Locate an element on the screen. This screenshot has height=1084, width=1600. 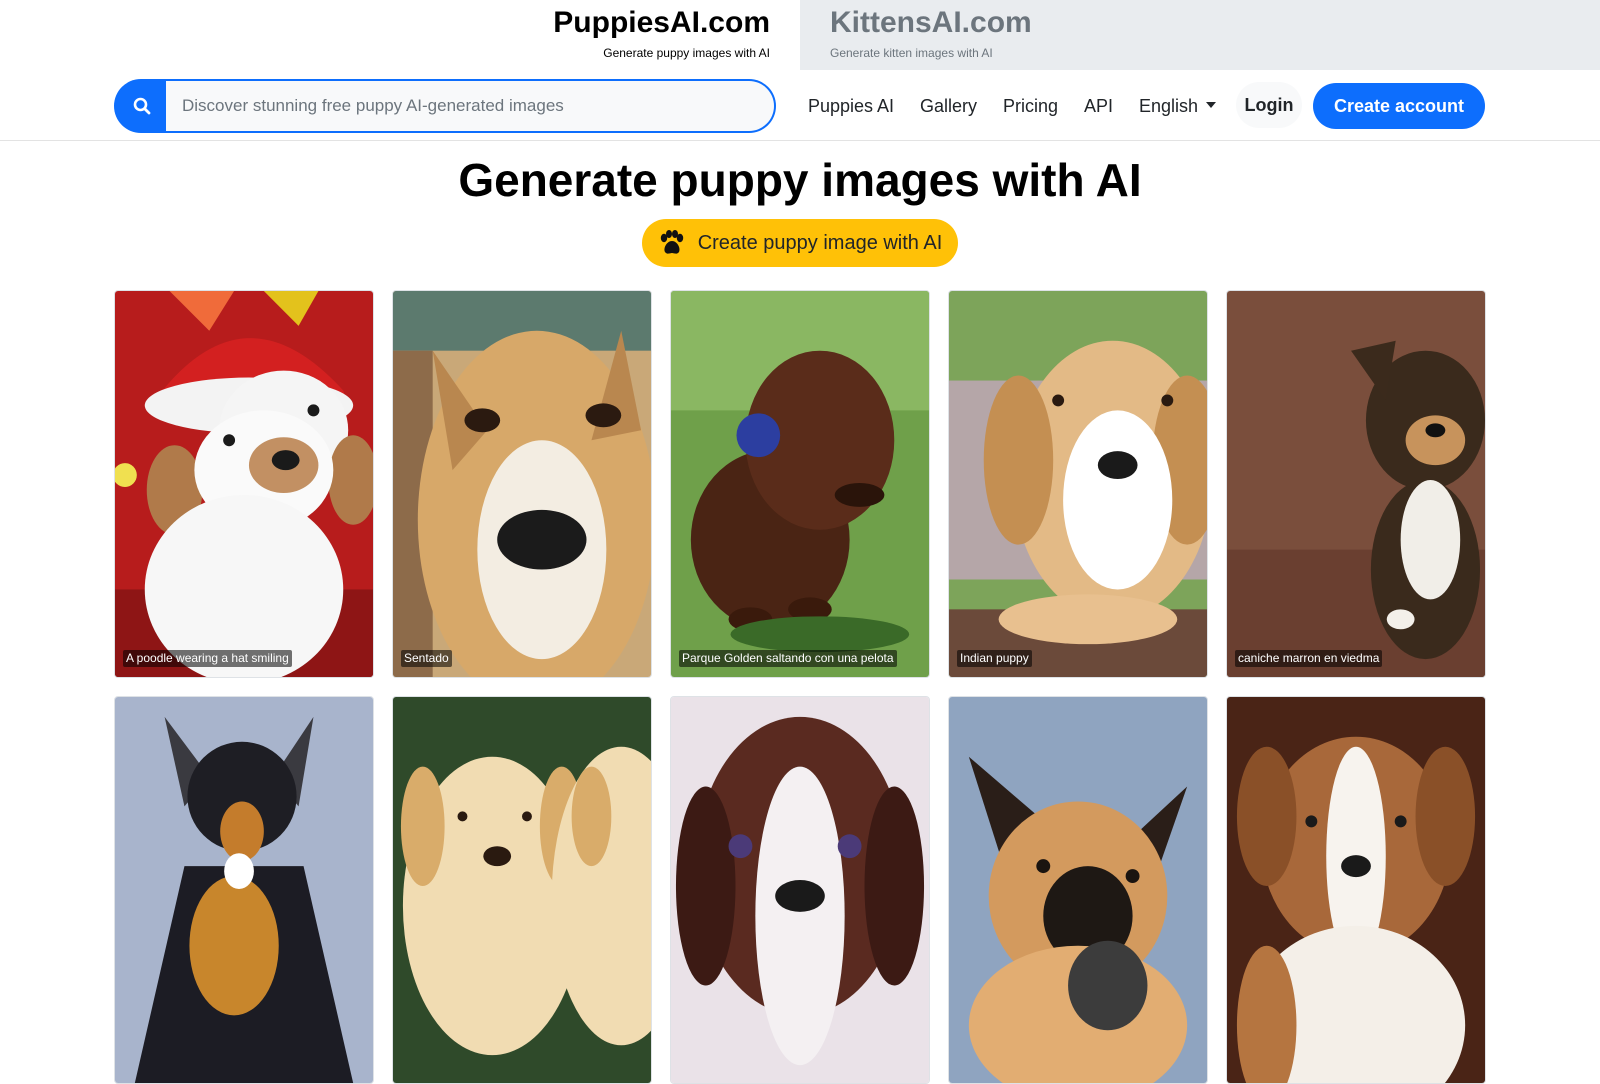
tan-white-puppy-image is located at coordinates (1078, 484).